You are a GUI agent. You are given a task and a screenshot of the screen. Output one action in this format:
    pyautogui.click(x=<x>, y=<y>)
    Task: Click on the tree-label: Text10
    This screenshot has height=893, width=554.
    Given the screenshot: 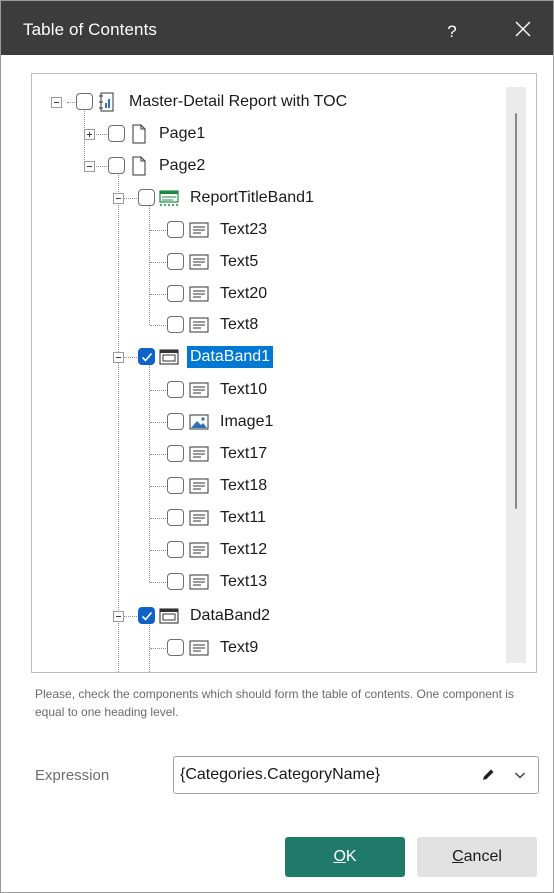 What is the action you would take?
    pyautogui.click(x=243, y=390)
    